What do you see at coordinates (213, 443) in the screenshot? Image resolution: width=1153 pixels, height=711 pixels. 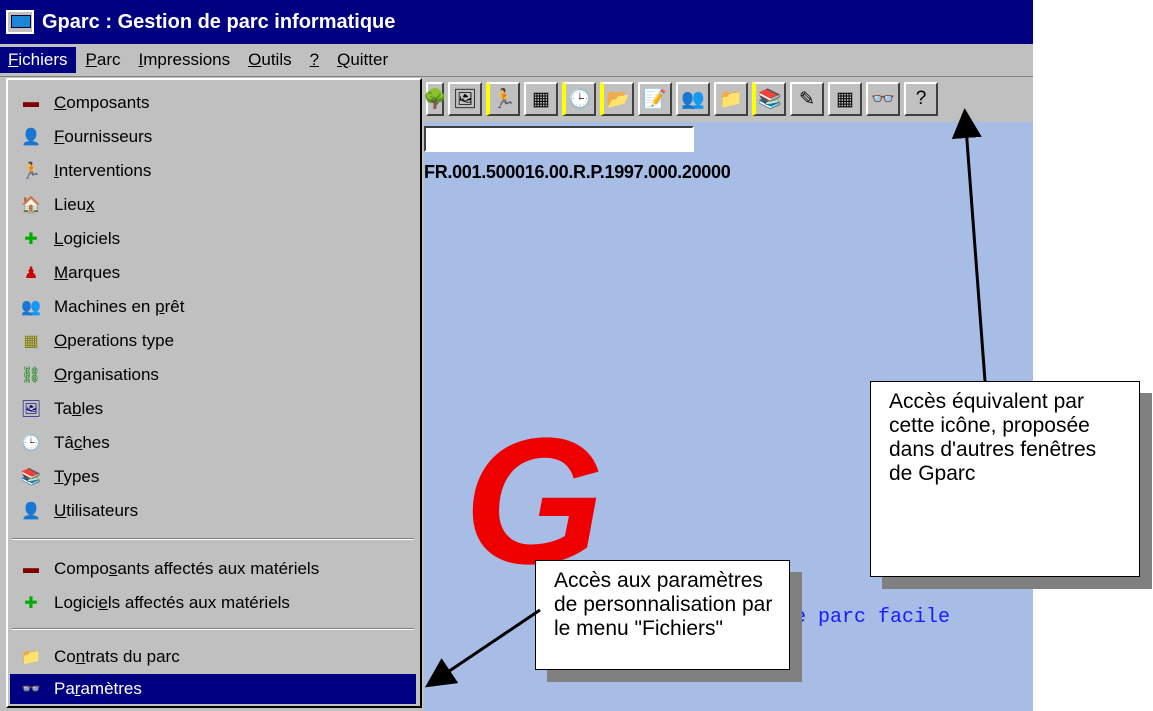 I see `menu-item-tâches: 🕒 Tâches` at bounding box center [213, 443].